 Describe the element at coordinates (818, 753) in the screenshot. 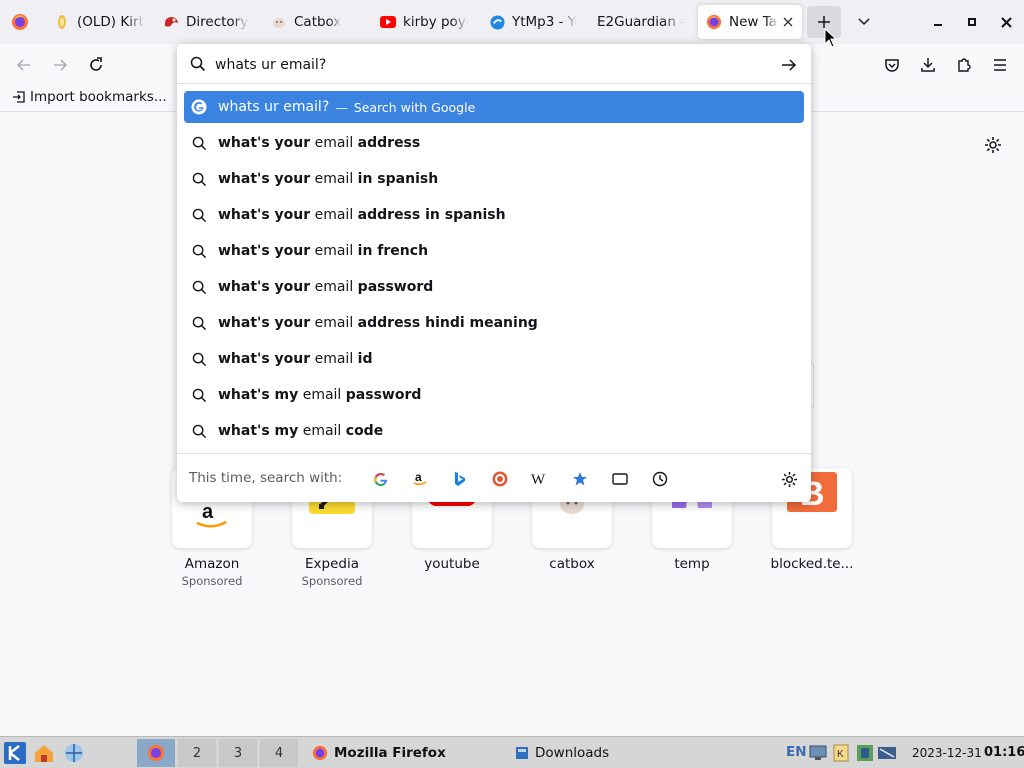

I see `display-tray-icon` at that location.